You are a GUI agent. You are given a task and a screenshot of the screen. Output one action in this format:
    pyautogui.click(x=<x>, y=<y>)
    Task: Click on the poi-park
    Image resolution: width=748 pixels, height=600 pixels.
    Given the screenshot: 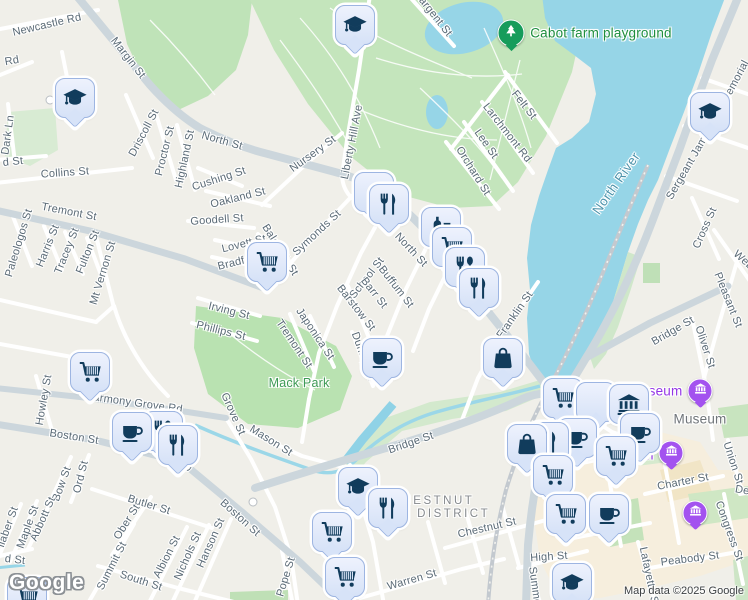 What is the action you would take?
    pyautogui.click(x=511, y=35)
    